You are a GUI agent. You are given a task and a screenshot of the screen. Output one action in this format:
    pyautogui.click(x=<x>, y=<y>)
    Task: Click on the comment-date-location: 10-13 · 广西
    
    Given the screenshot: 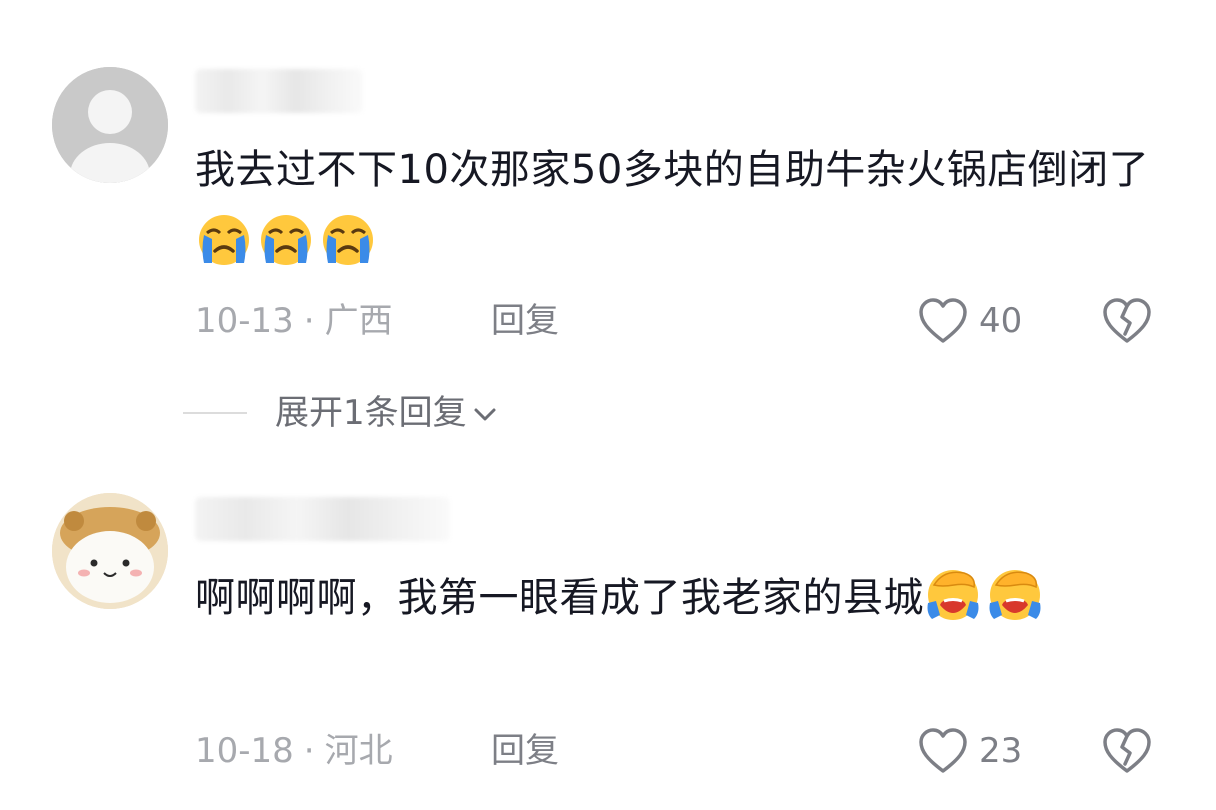 What is the action you would take?
    pyautogui.click(x=294, y=321)
    